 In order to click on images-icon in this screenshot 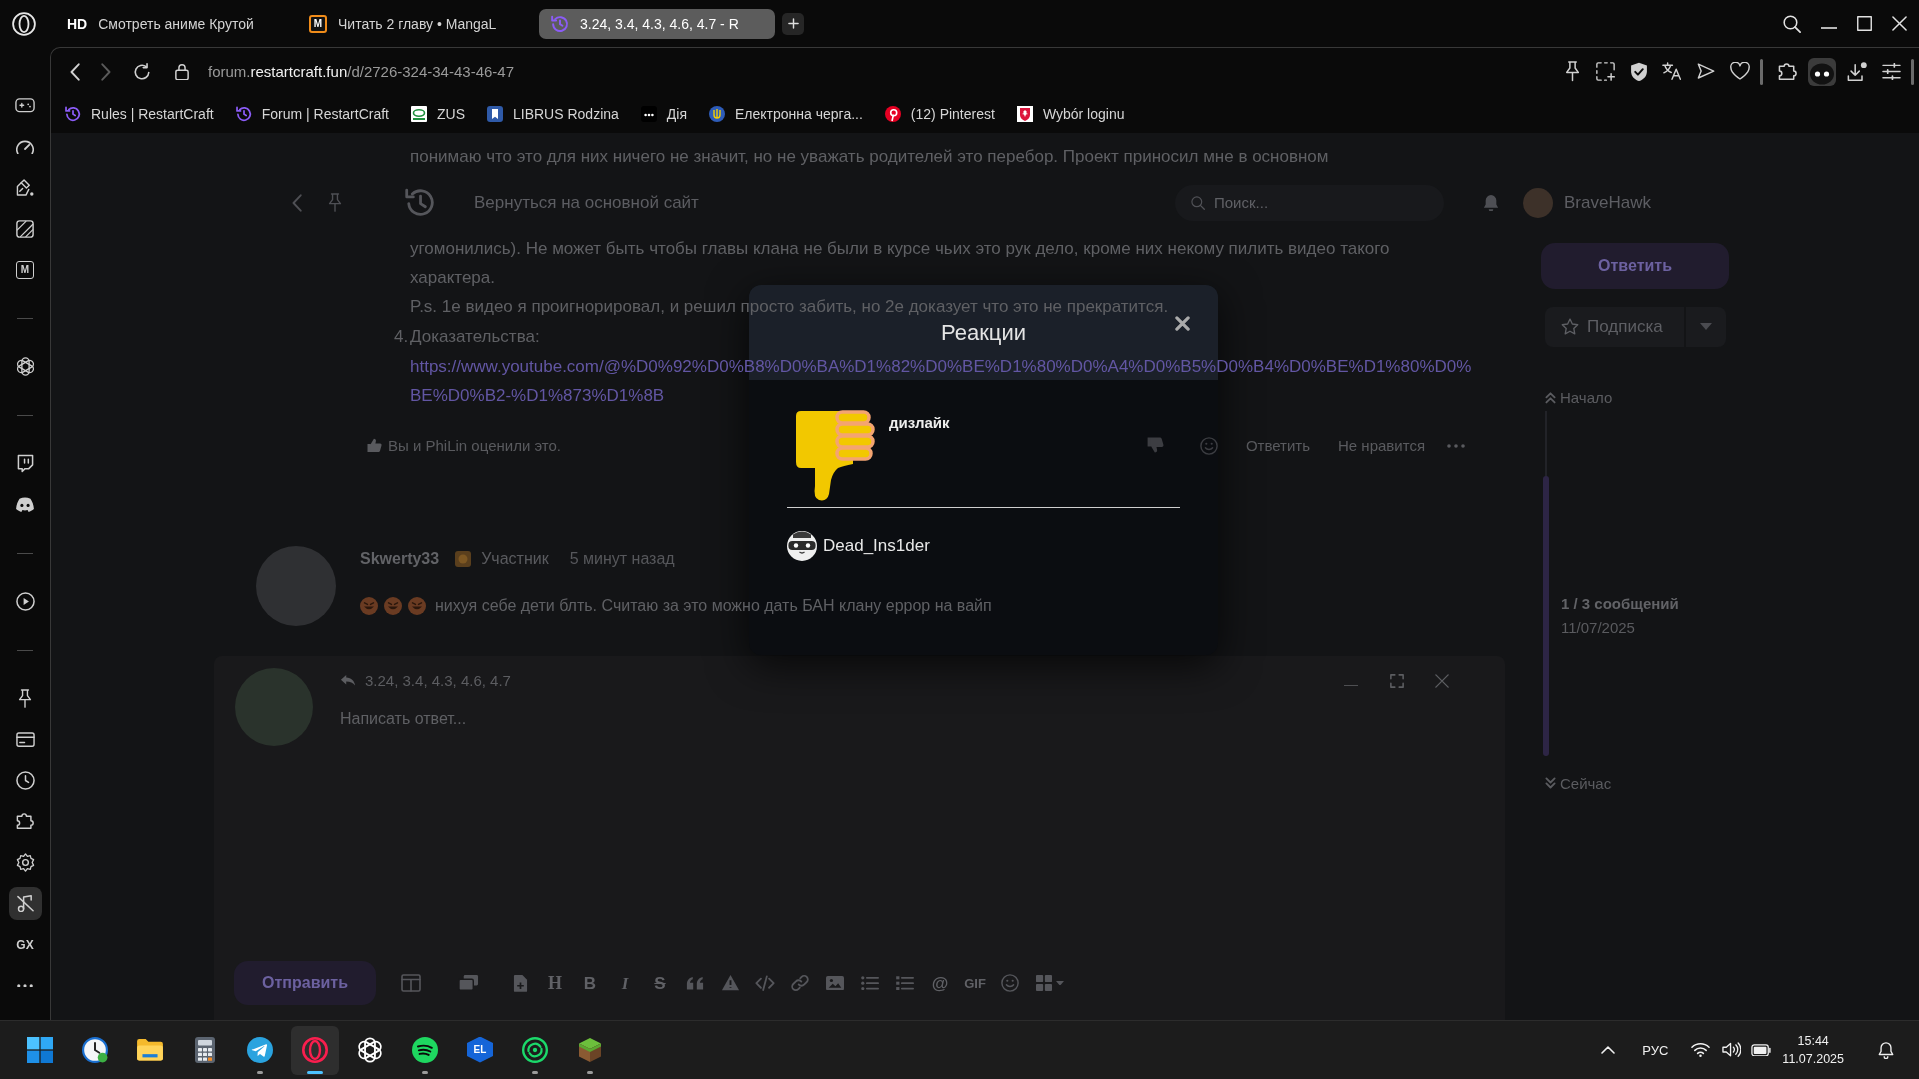, I will do `click(468, 983)`.